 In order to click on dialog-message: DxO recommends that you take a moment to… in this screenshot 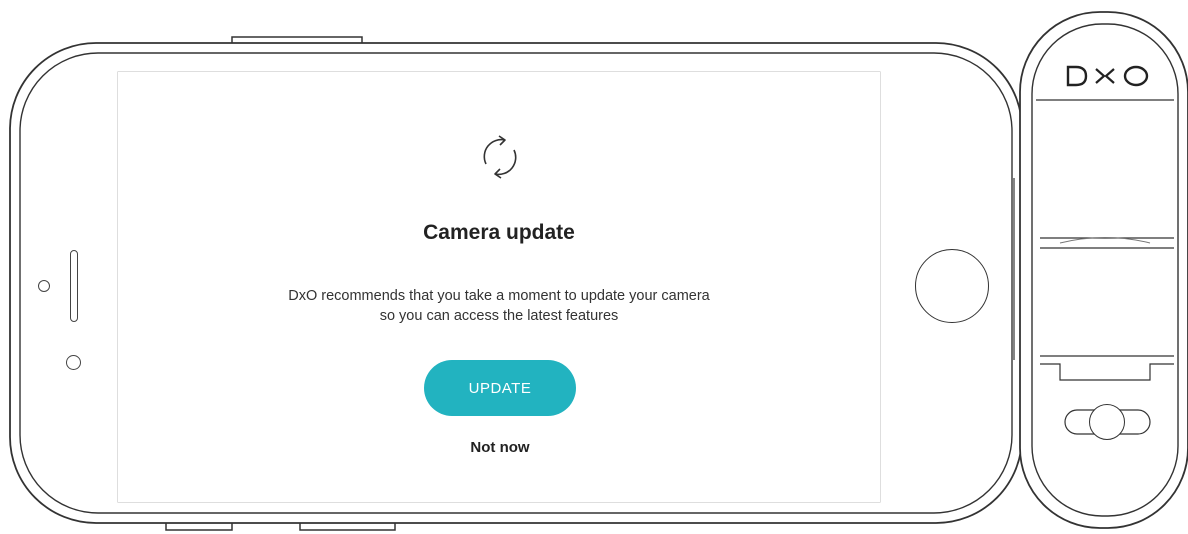, I will do `click(499, 306)`.